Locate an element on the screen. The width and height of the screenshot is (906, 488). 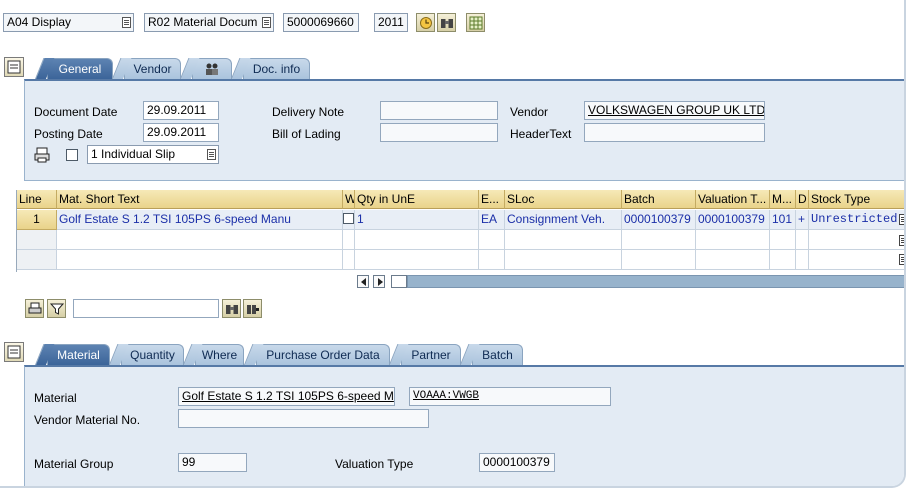
column-header-sloc: SLoc is located at coordinates (563, 199).